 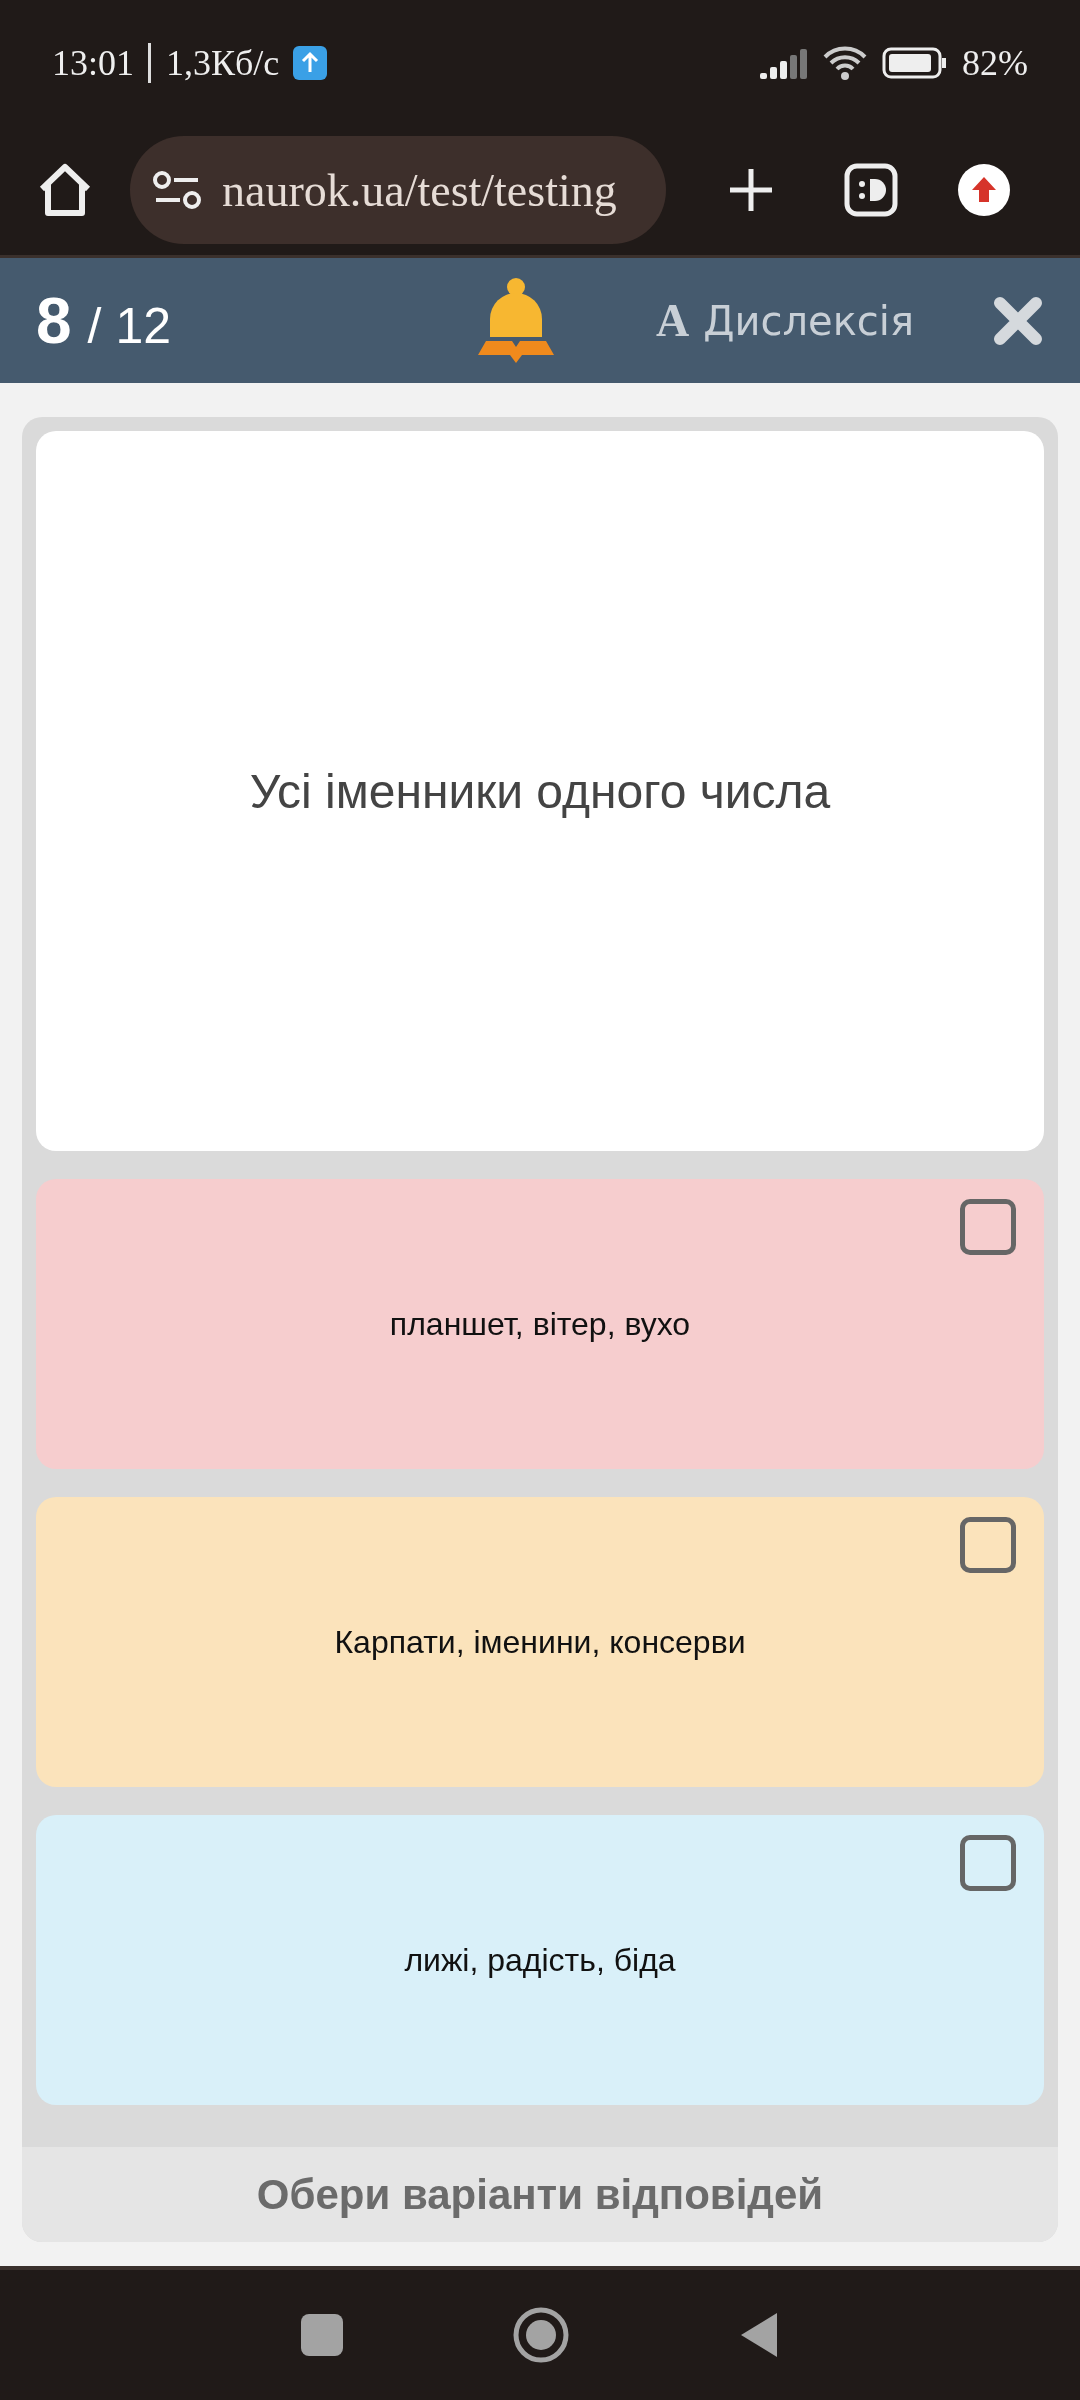 What do you see at coordinates (93, 62) in the screenshot?
I see `status-time: 13:01` at bounding box center [93, 62].